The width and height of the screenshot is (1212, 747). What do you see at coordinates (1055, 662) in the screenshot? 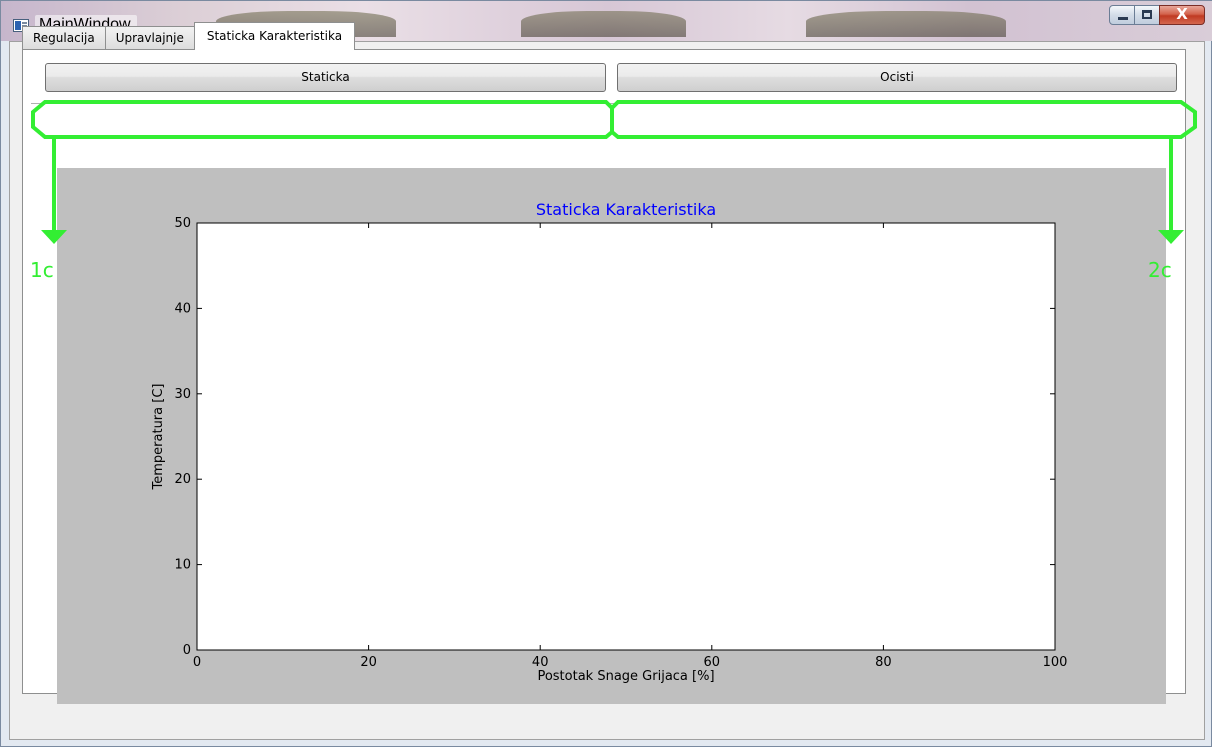
I see `x-tick-label: 100` at bounding box center [1055, 662].